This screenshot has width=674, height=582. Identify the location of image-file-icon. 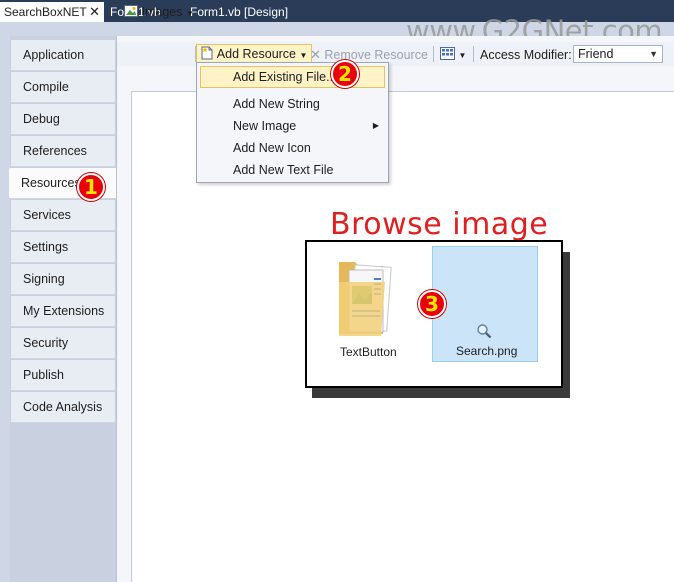
(484, 331).